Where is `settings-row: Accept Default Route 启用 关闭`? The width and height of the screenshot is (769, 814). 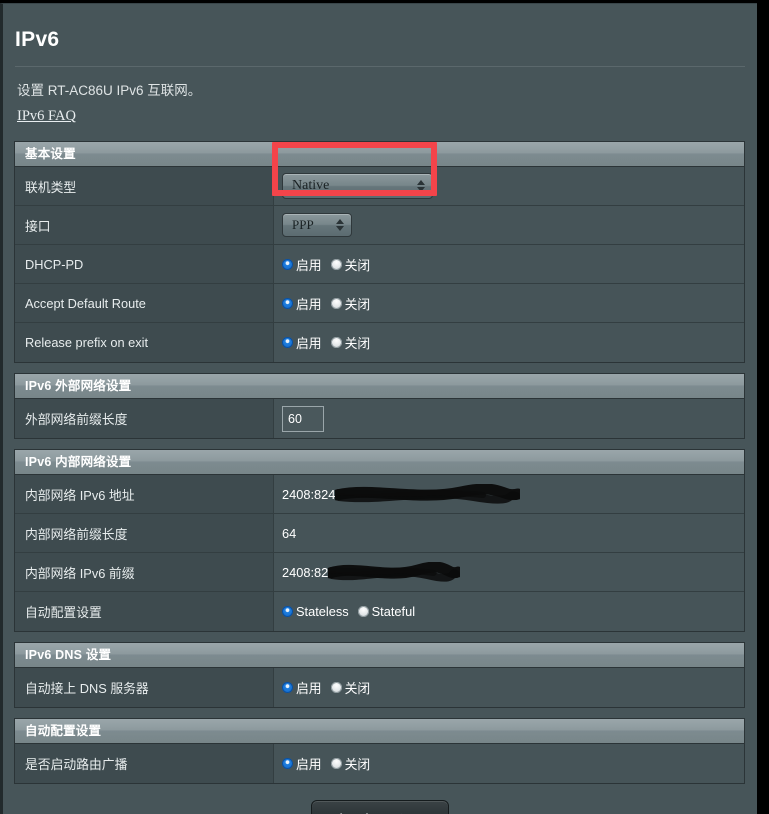
settings-row: Accept Default Route 启用 关闭 is located at coordinates (379, 303).